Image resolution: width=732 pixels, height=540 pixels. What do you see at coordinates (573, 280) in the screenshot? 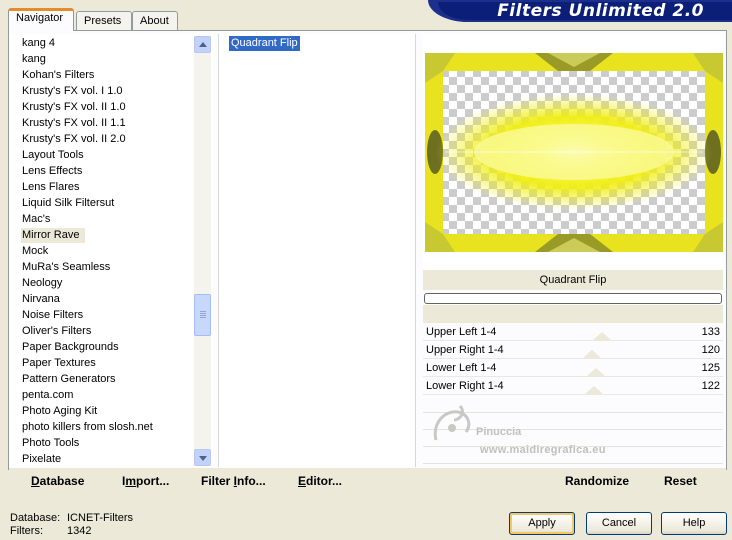
I see `preview-filter-name: Quadrant Flip` at bounding box center [573, 280].